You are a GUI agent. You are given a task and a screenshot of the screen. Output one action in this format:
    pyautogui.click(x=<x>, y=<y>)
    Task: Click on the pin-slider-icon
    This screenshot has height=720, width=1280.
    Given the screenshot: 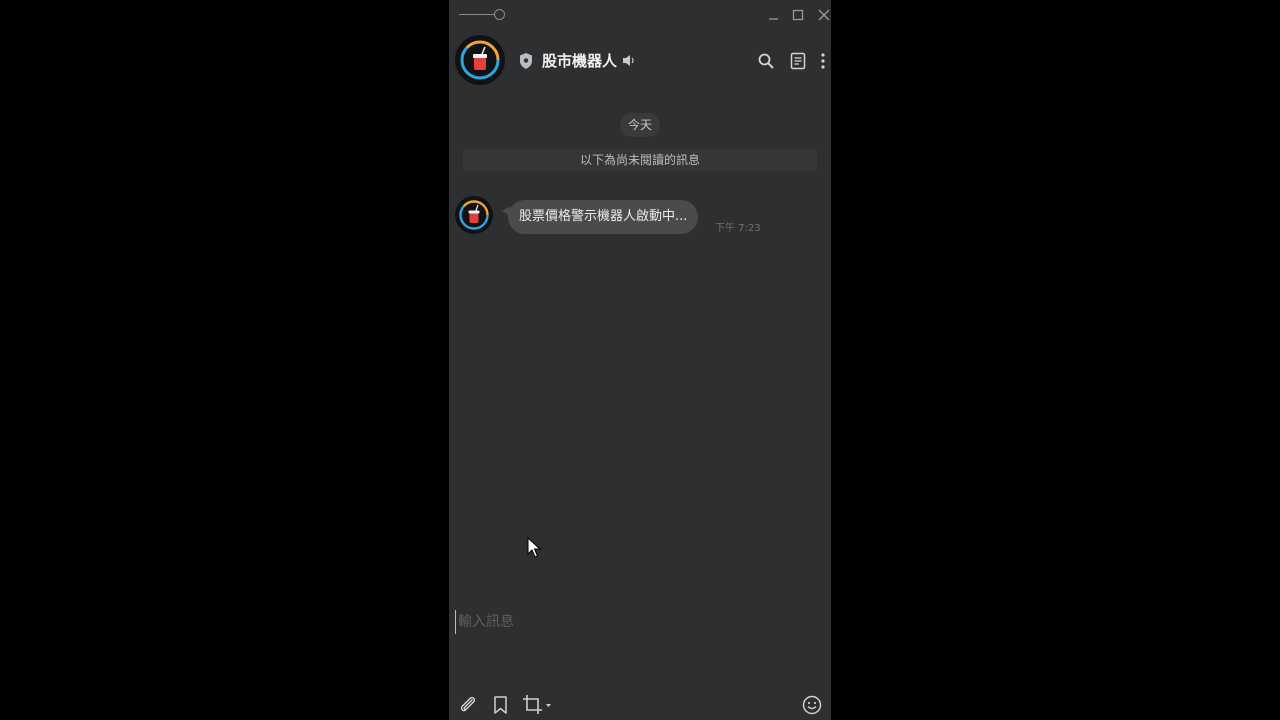 What is the action you would take?
    pyautogui.click(x=482, y=15)
    